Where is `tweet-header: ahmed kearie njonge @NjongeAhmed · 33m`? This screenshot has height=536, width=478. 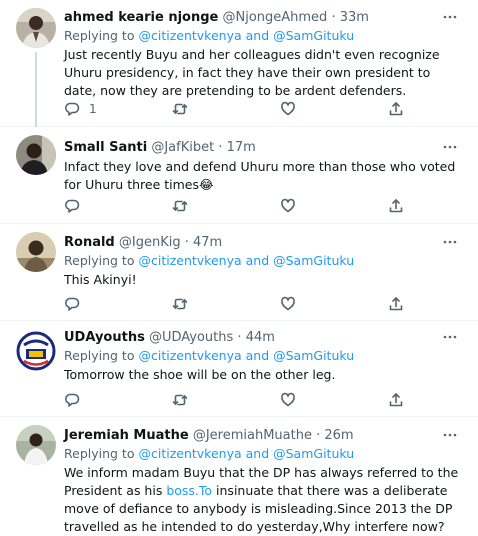 tweet-header: ahmed kearie njonge @NjongeAhmed · 33m is located at coordinates (265, 17).